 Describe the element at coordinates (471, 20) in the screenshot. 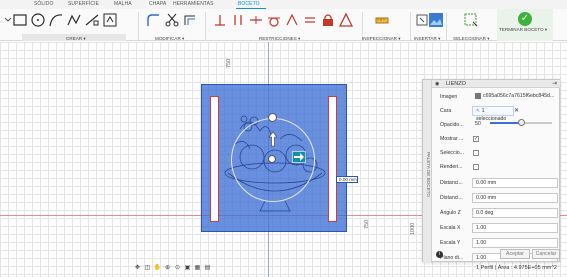

I see `select-window-icon` at that location.